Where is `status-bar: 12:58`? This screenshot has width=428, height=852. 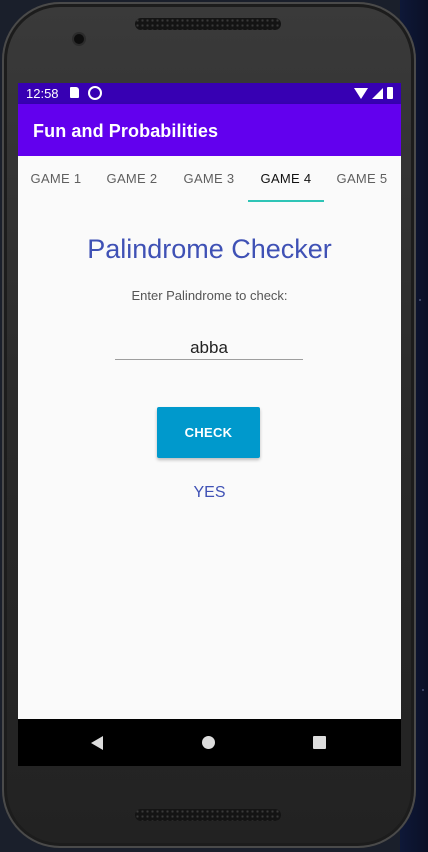 status-bar: 12:58 is located at coordinates (209, 93).